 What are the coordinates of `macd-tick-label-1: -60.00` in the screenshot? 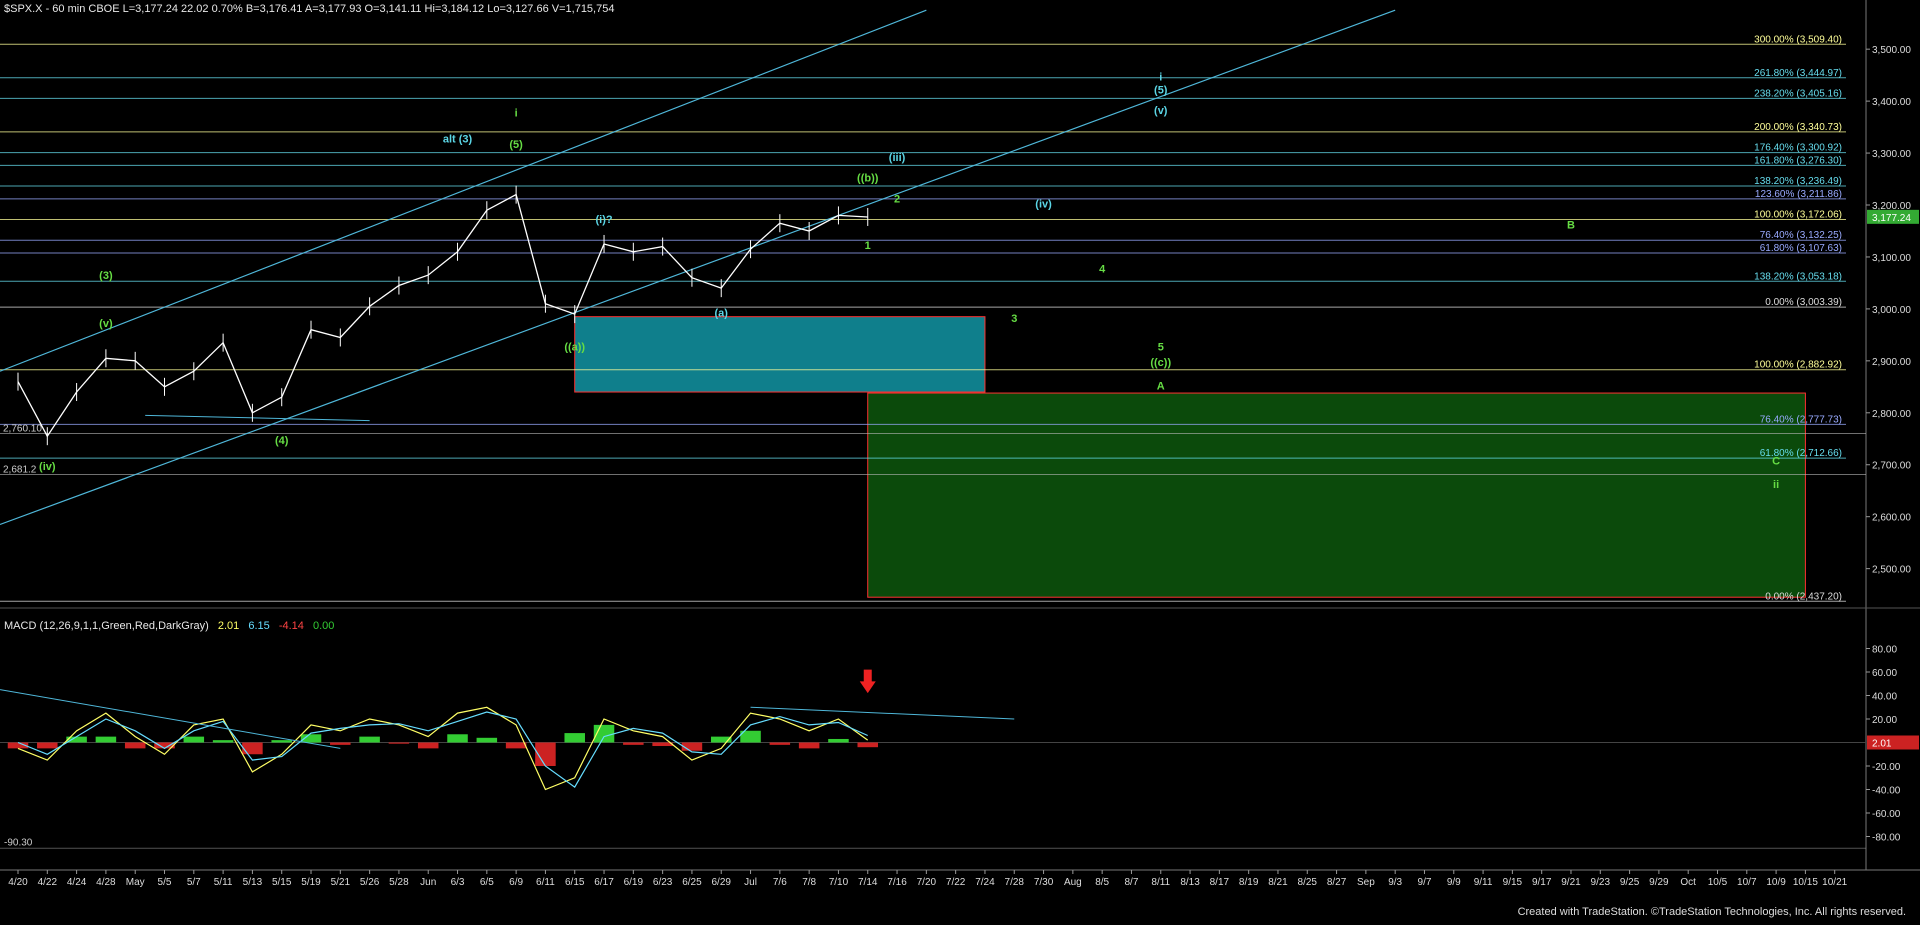 It's located at (1886, 814).